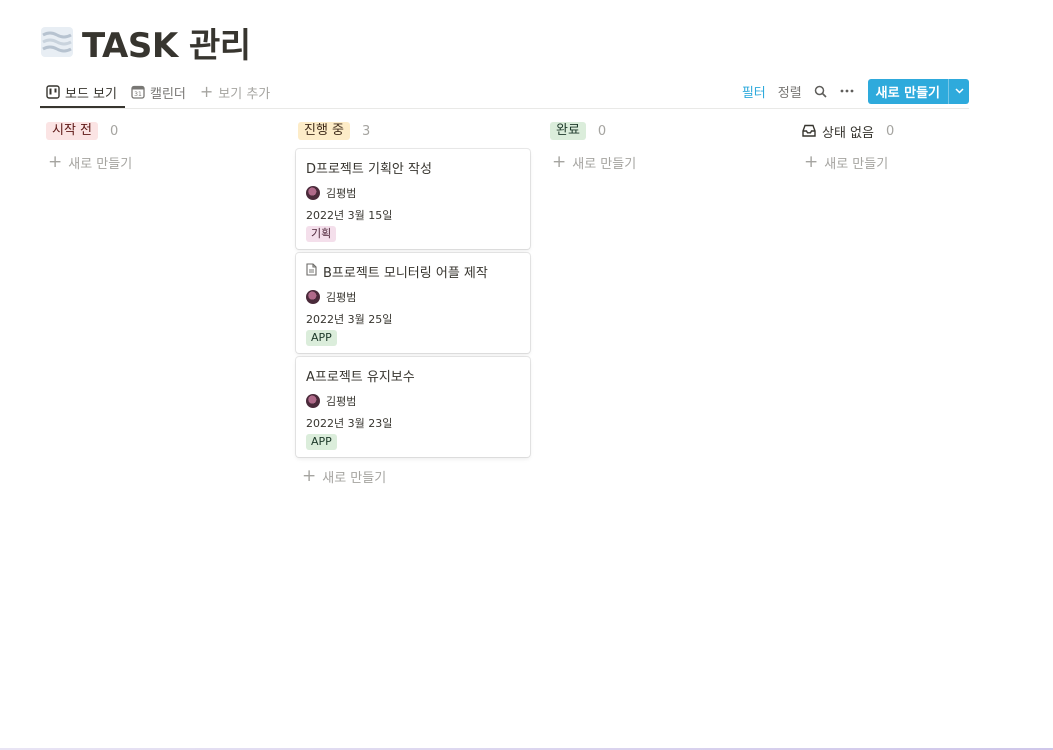  I want to click on tab-calendar-view: 31 캘린더, so click(159, 92).